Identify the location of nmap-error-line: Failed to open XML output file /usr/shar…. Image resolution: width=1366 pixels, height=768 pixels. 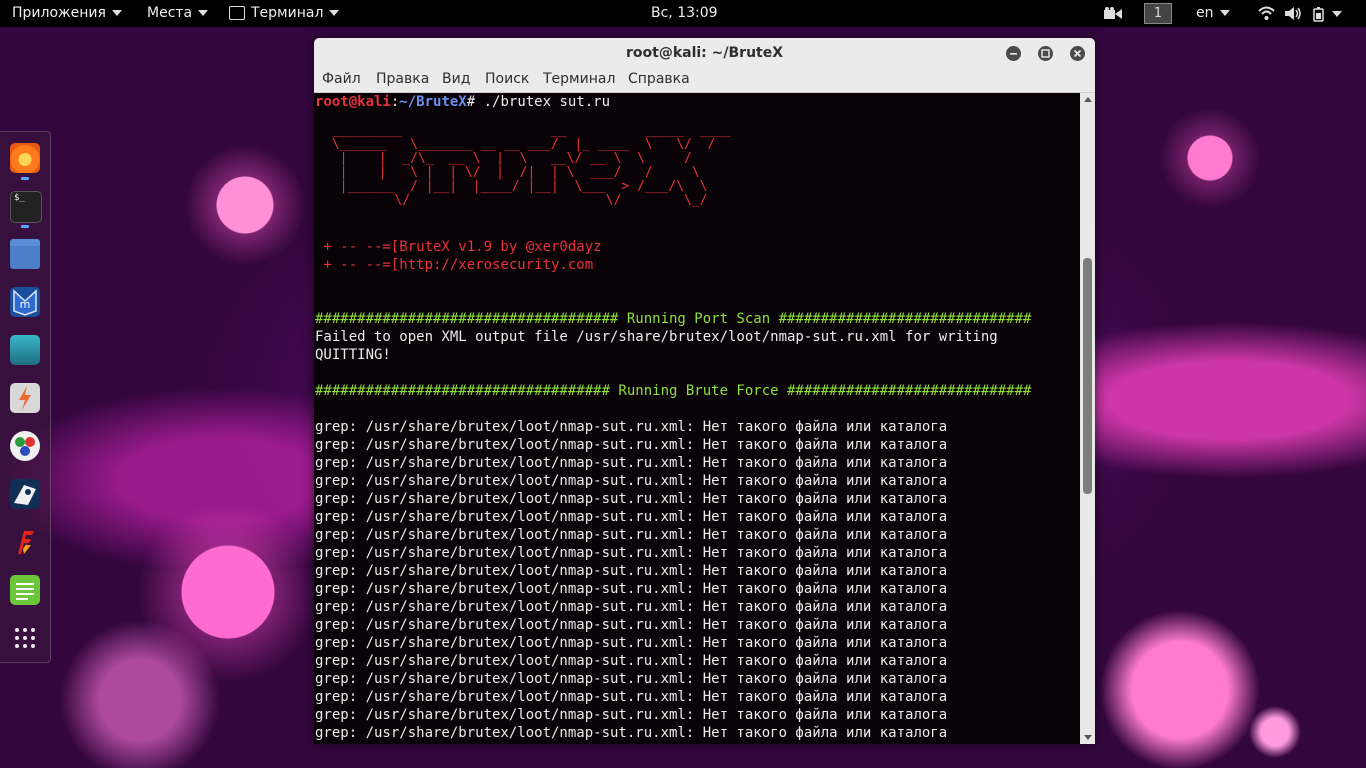
(656, 337).